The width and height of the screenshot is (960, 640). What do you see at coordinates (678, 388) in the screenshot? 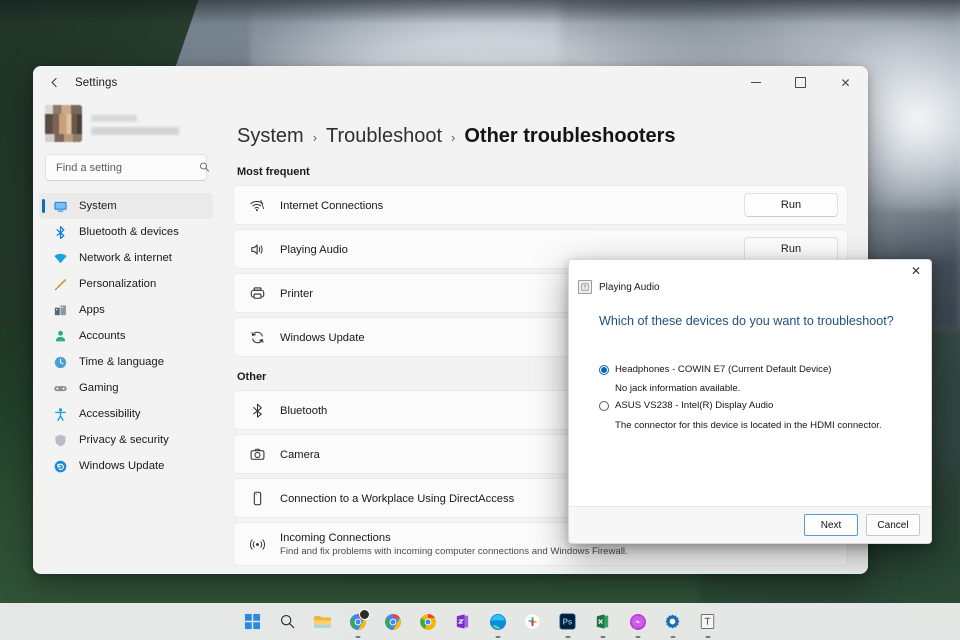
I see `radio-option-note: No jack information available.` at bounding box center [678, 388].